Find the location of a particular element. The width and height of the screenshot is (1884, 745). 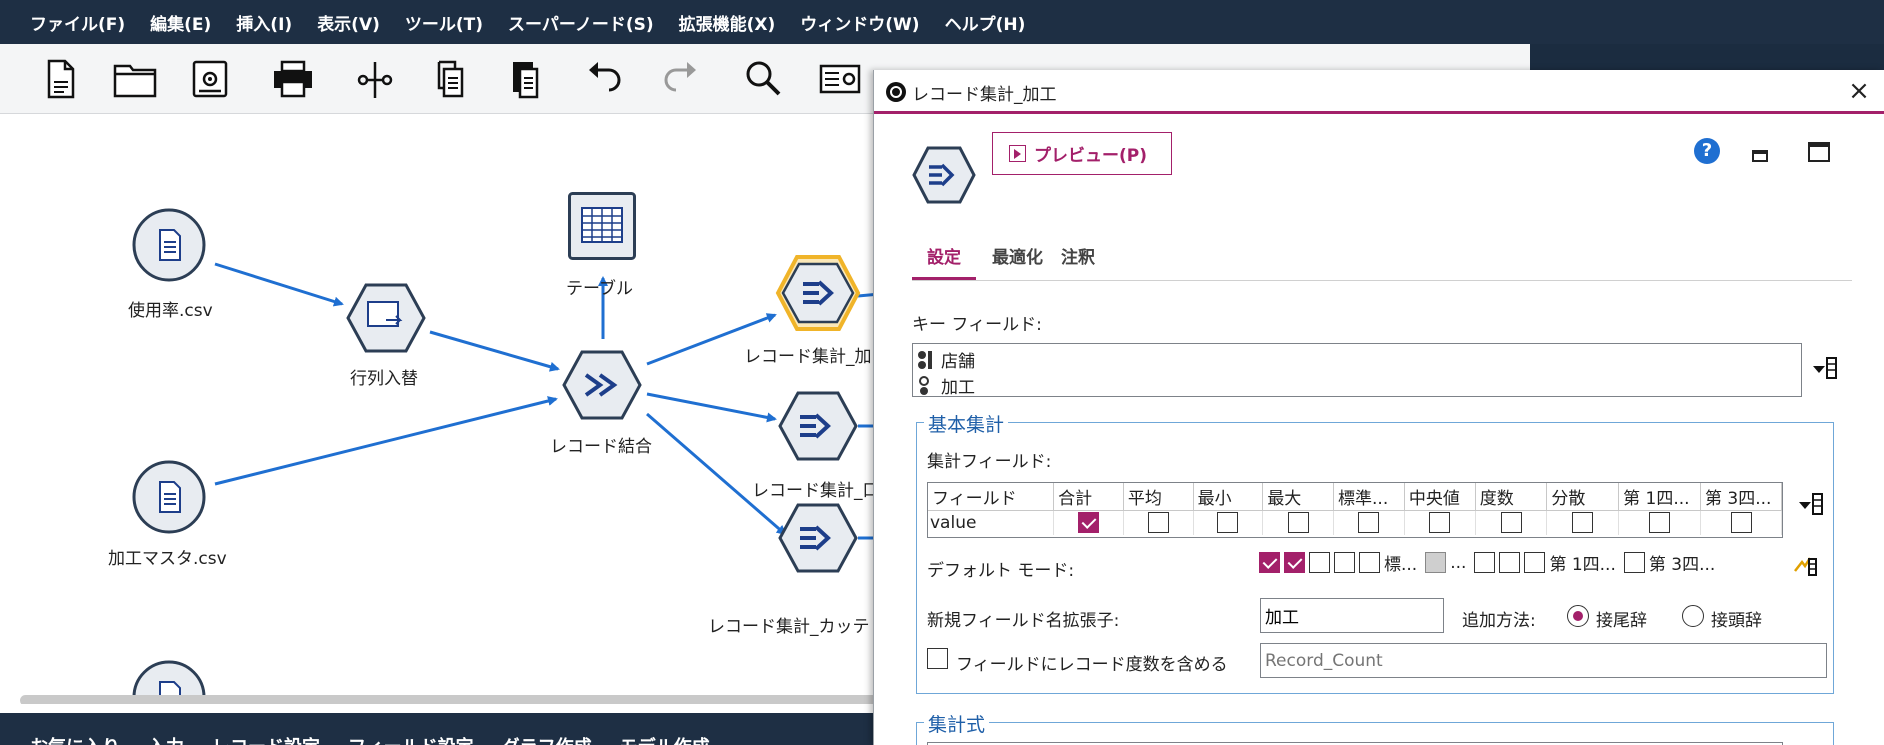

menu-window: ウィンドウ(W) is located at coordinates (859, 22).